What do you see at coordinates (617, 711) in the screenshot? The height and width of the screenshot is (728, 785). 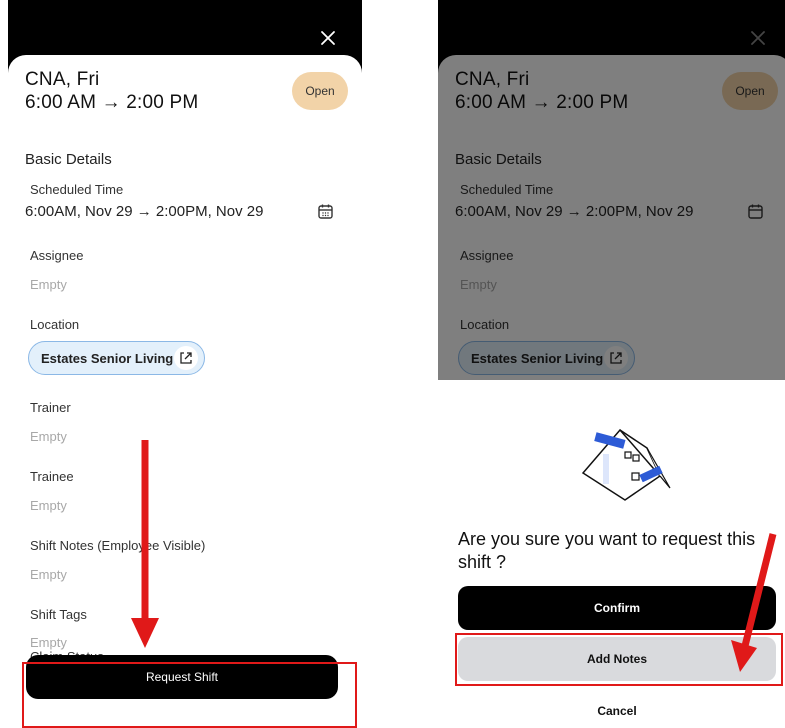 I see `cancel-button: Cancel` at bounding box center [617, 711].